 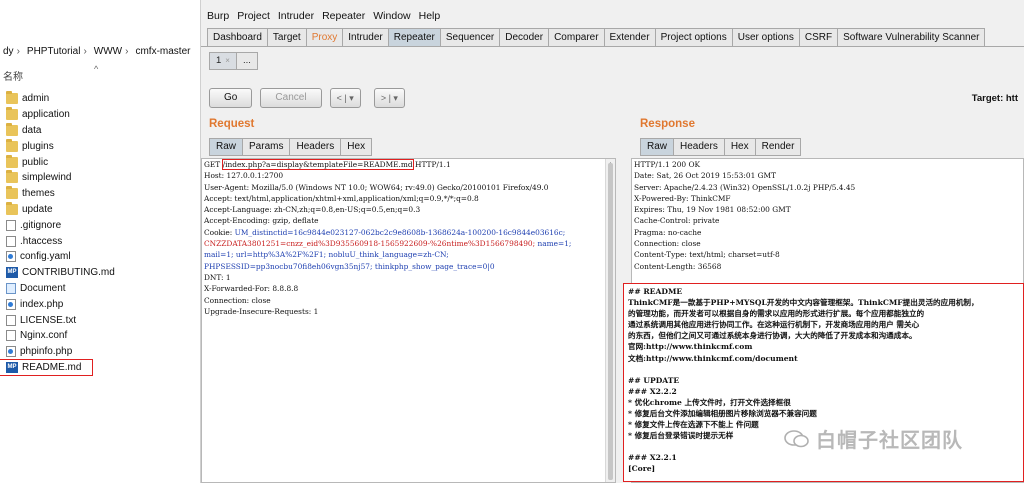 What do you see at coordinates (294, 16) in the screenshot?
I see `menu-intruder: Intruder` at bounding box center [294, 16].